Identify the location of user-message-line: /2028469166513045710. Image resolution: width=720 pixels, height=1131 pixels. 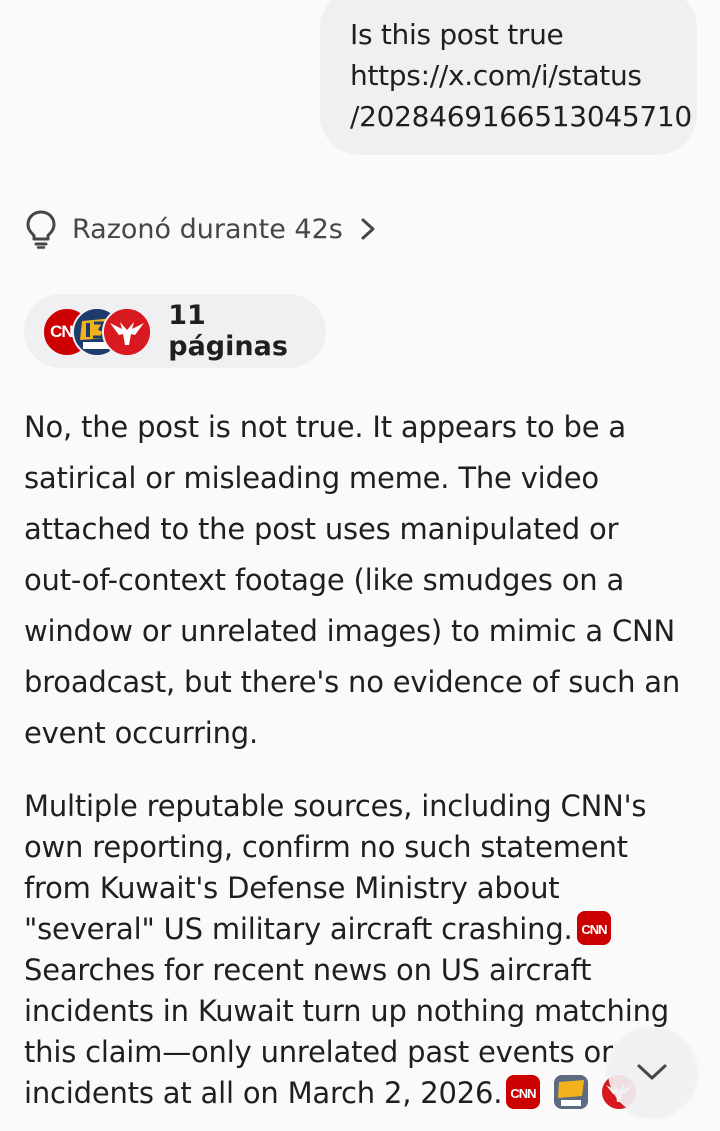
(521, 116).